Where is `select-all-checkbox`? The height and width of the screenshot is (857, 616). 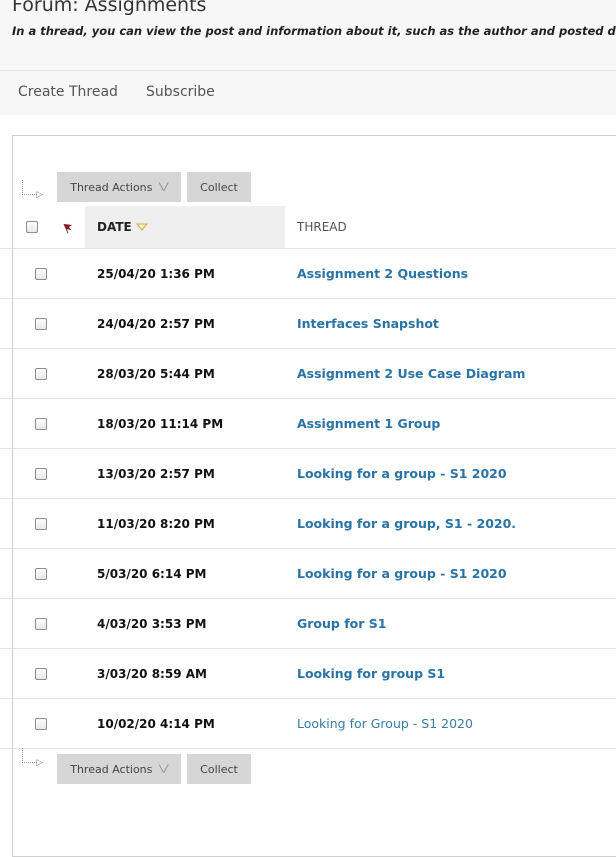 select-all-checkbox is located at coordinates (32, 227).